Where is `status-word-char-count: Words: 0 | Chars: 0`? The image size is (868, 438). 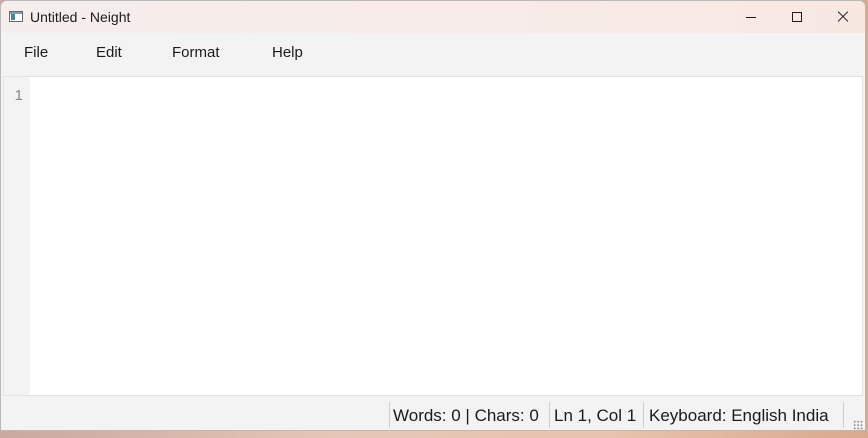 status-word-char-count: Words: 0 | Chars: 0 is located at coordinates (466, 415).